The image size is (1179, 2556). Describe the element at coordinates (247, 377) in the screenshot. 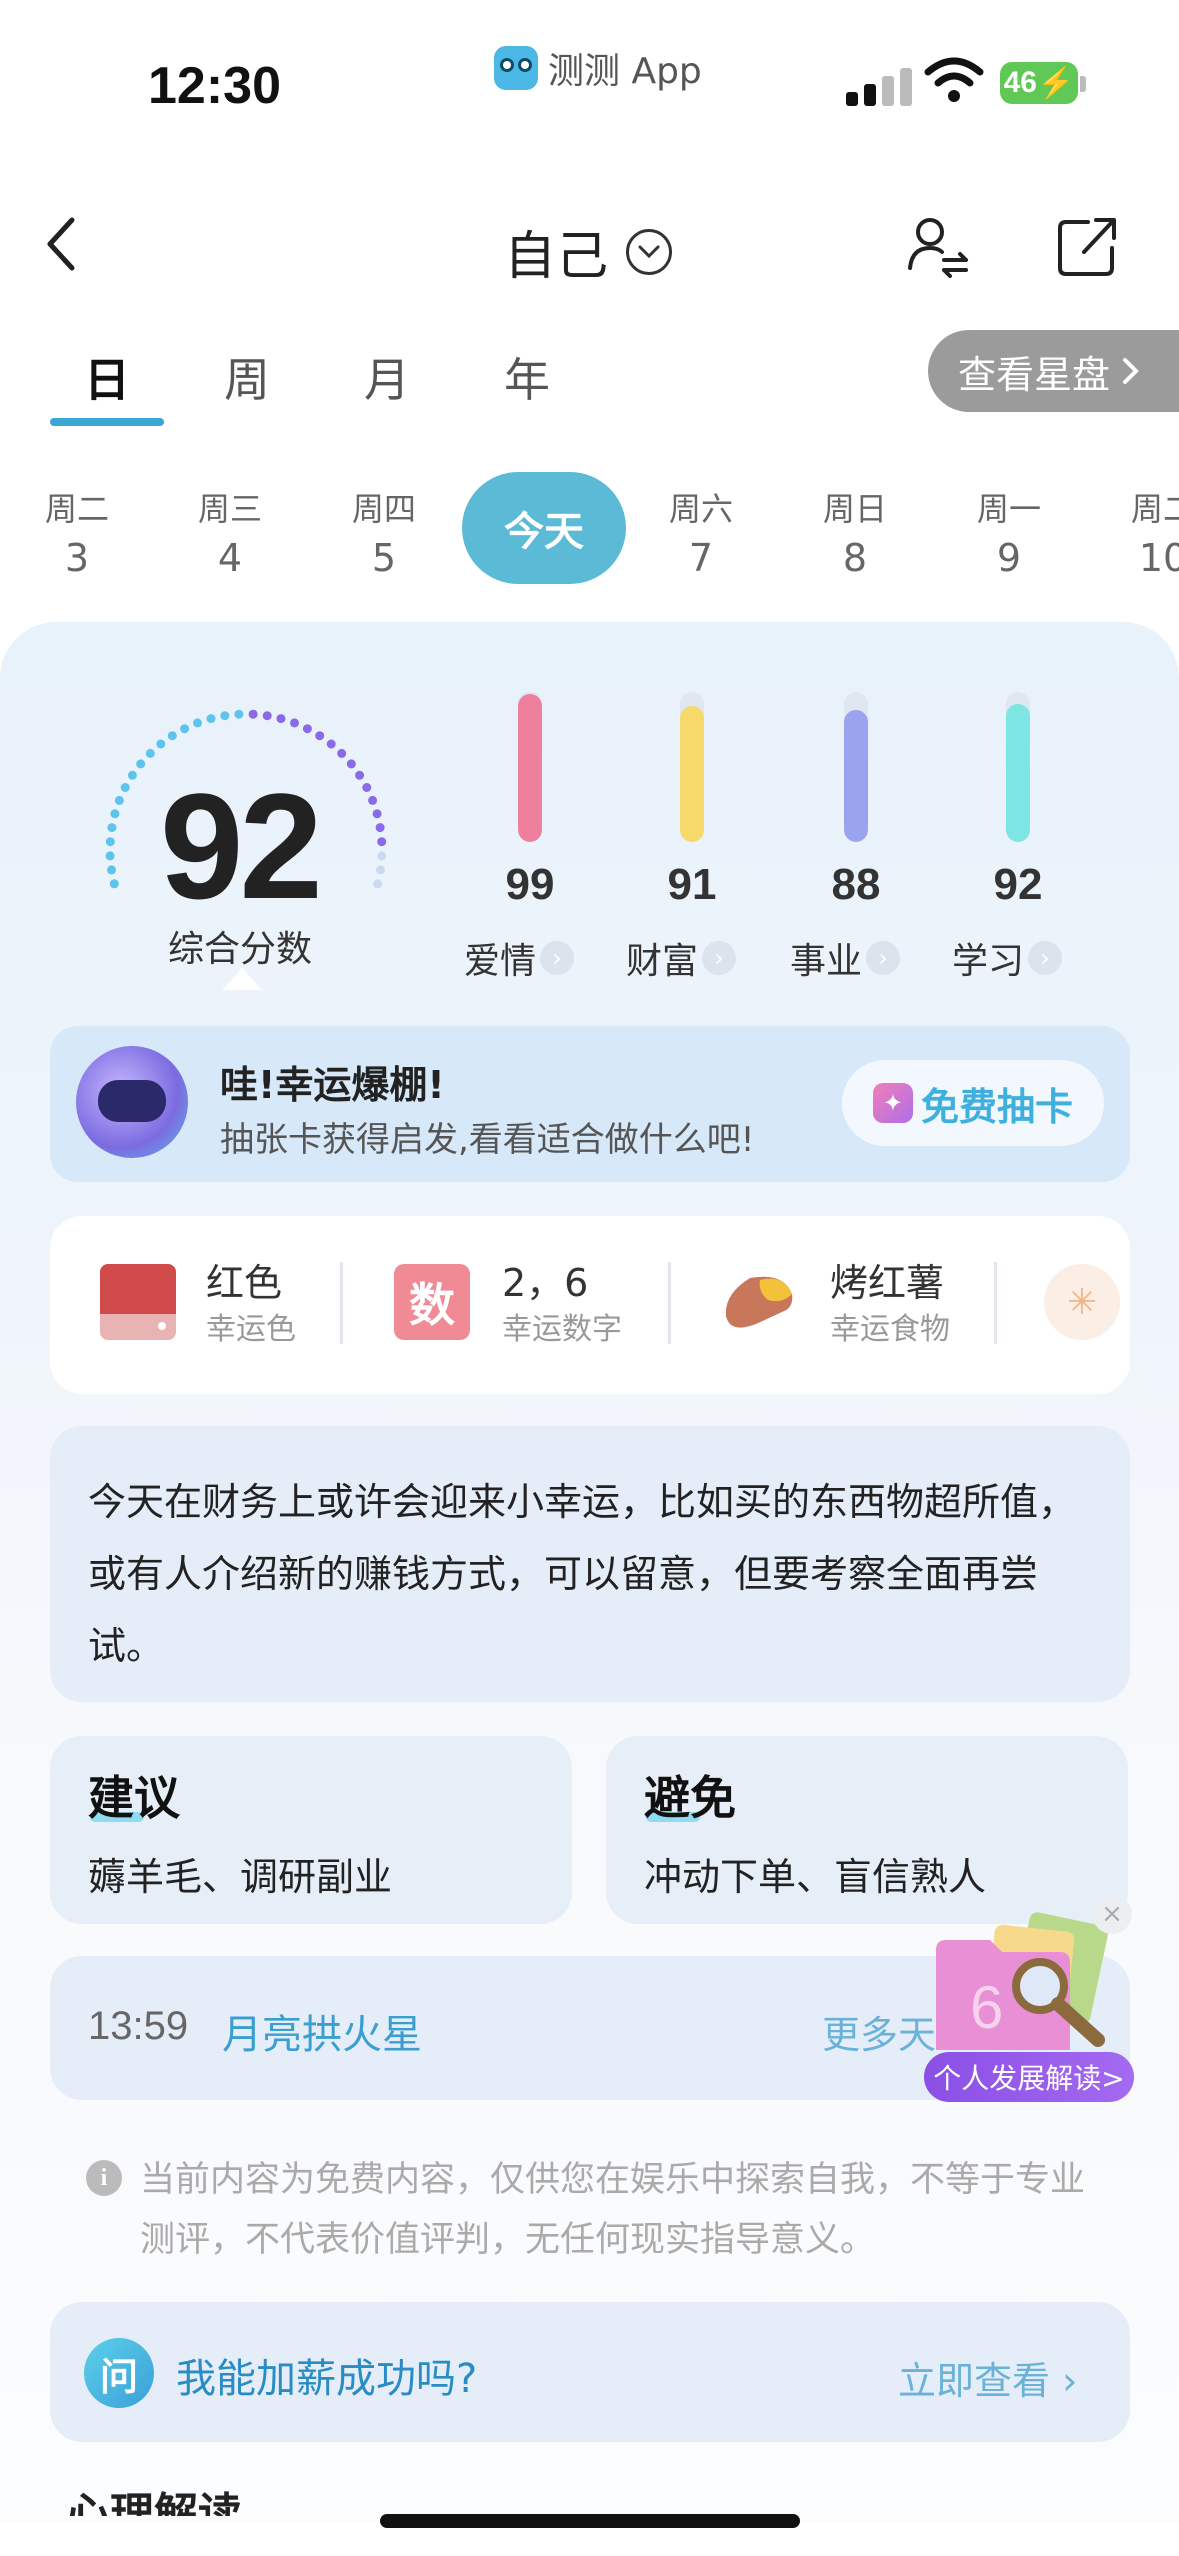

I see `tab-week: 周` at that location.